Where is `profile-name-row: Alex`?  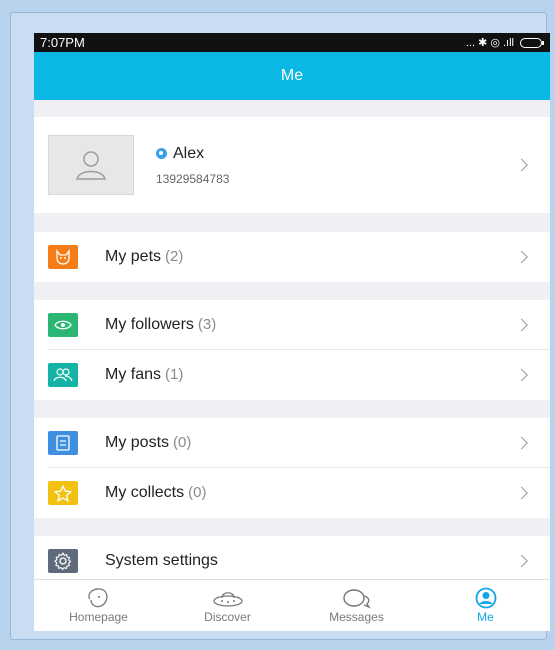
profile-name-row: Alex is located at coordinates (192, 154).